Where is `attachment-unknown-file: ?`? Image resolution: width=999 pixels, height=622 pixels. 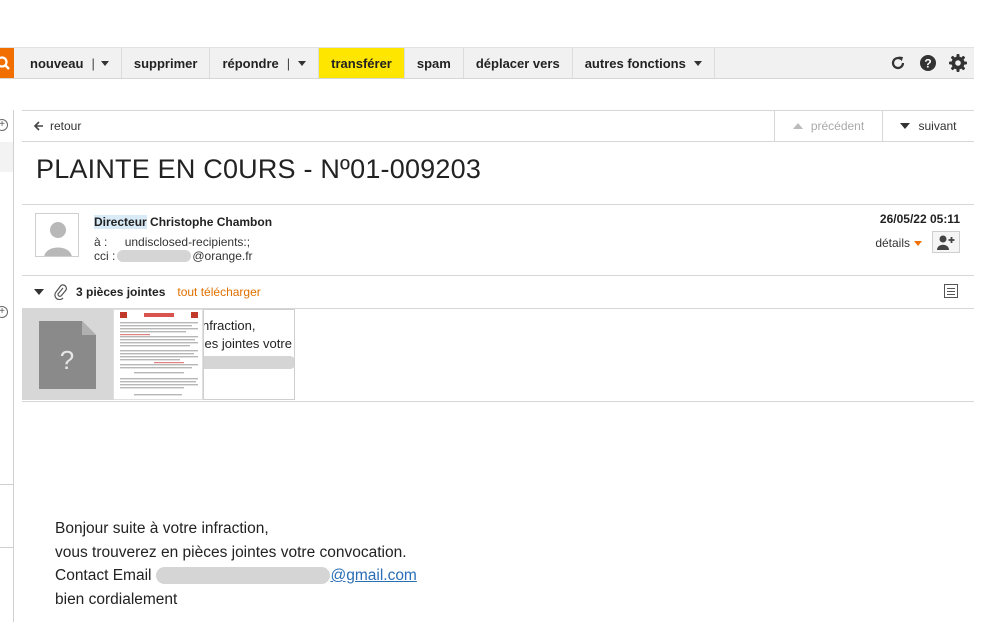 attachment-unknown-file: ? is located at coordinates (67, 354).